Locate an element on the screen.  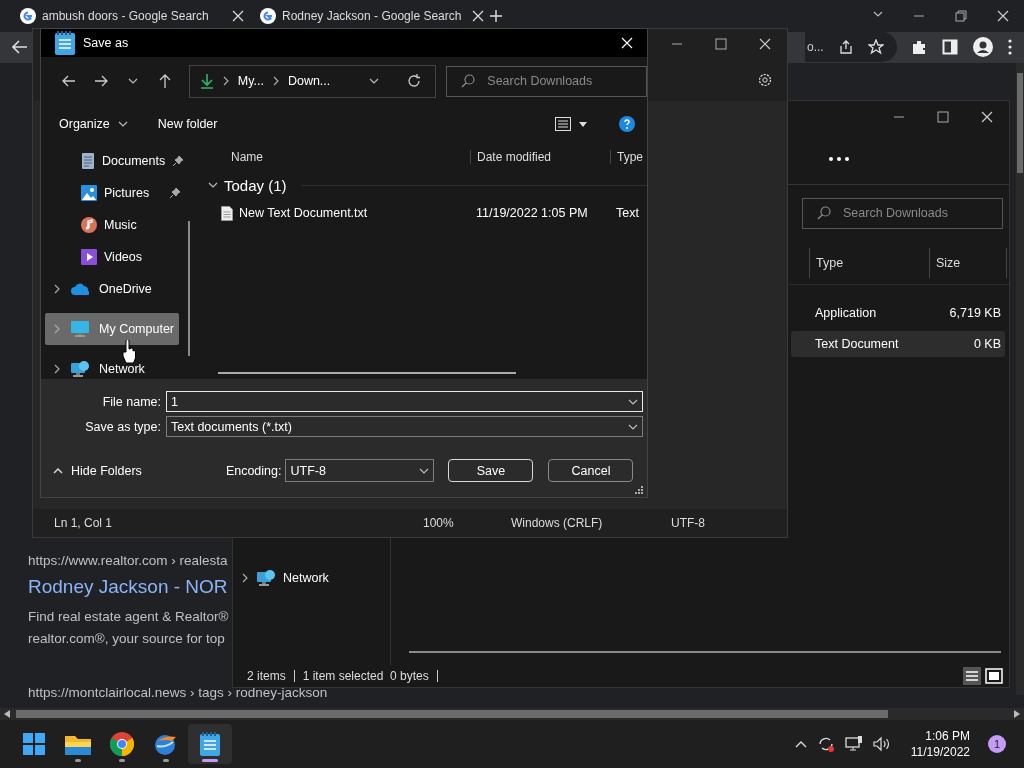
menu-icon is located at coordinates (1010, 47).